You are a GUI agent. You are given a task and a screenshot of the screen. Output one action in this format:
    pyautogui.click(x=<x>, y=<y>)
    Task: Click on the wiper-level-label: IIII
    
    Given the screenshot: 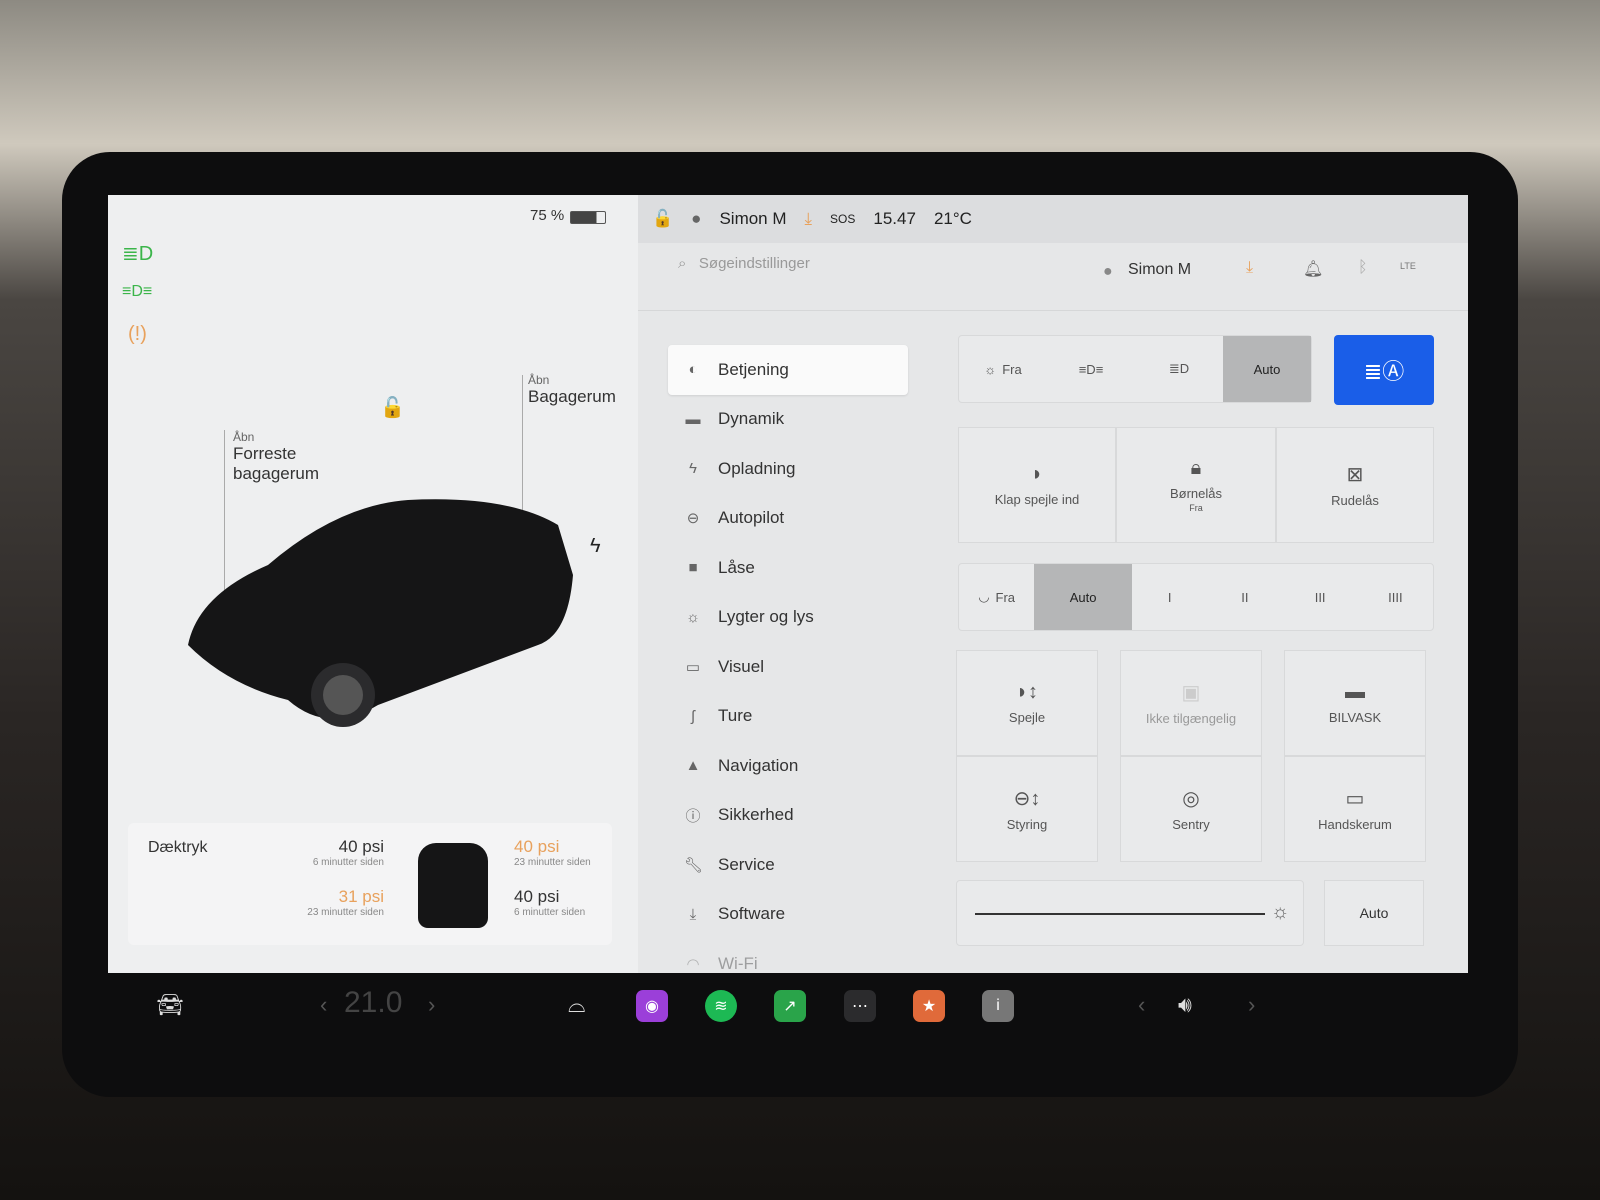 What is the action you would take?
    pyautogui.click(x=1395, y=597)
    